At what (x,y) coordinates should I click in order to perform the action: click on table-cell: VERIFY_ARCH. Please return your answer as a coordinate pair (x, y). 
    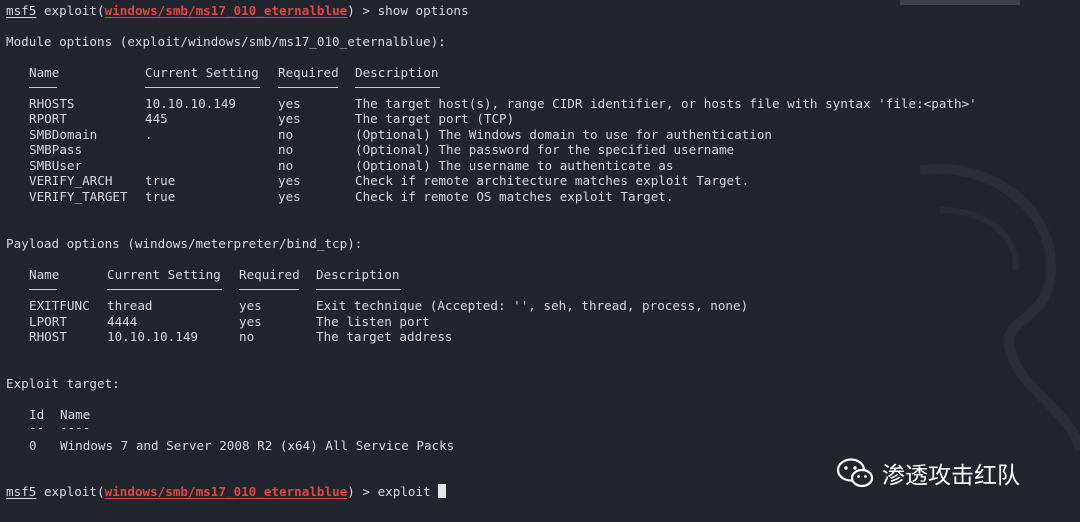
    Looking at the image, I should click on (71, 180).